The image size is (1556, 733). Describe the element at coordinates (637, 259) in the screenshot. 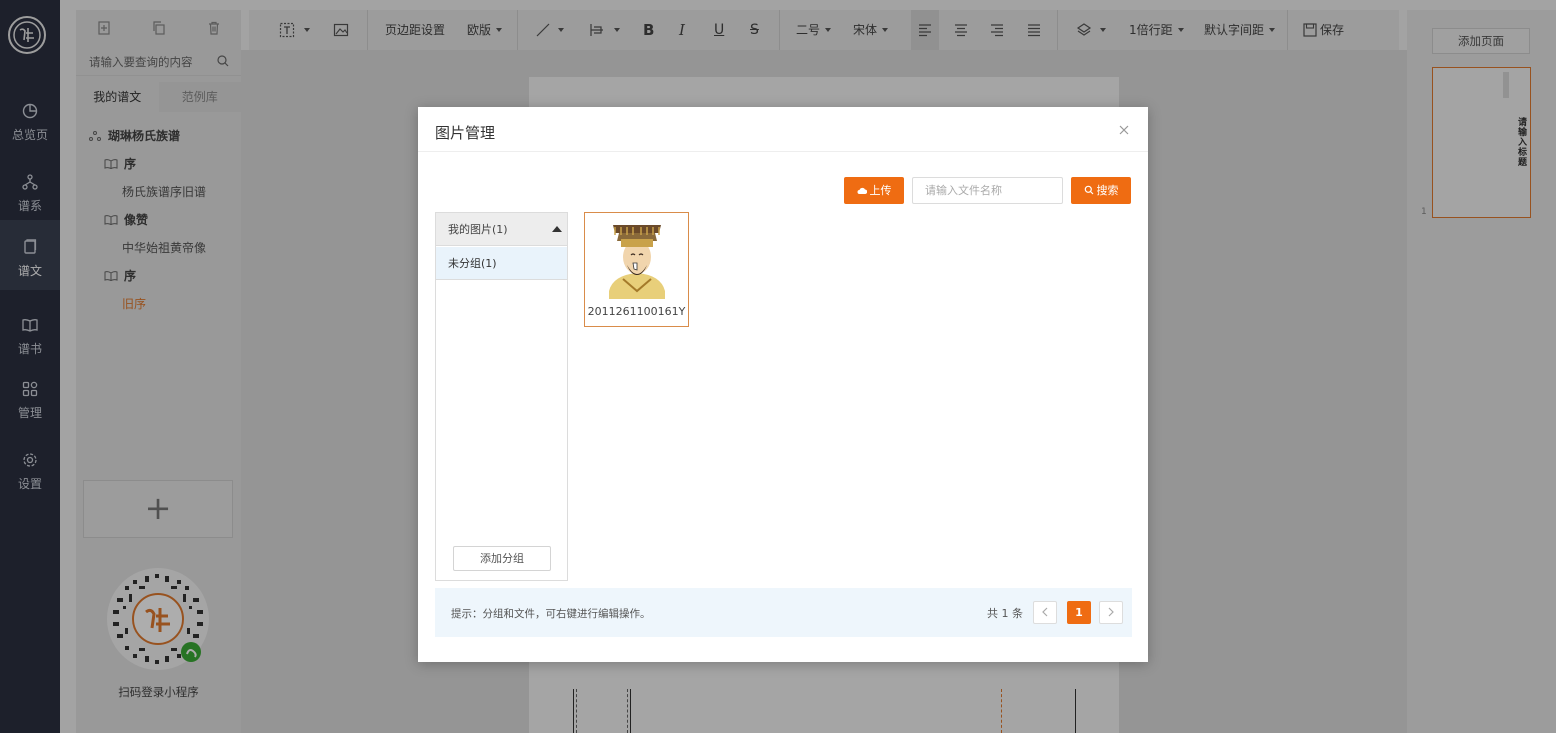

I see `emperor-portrait-image` at that location.